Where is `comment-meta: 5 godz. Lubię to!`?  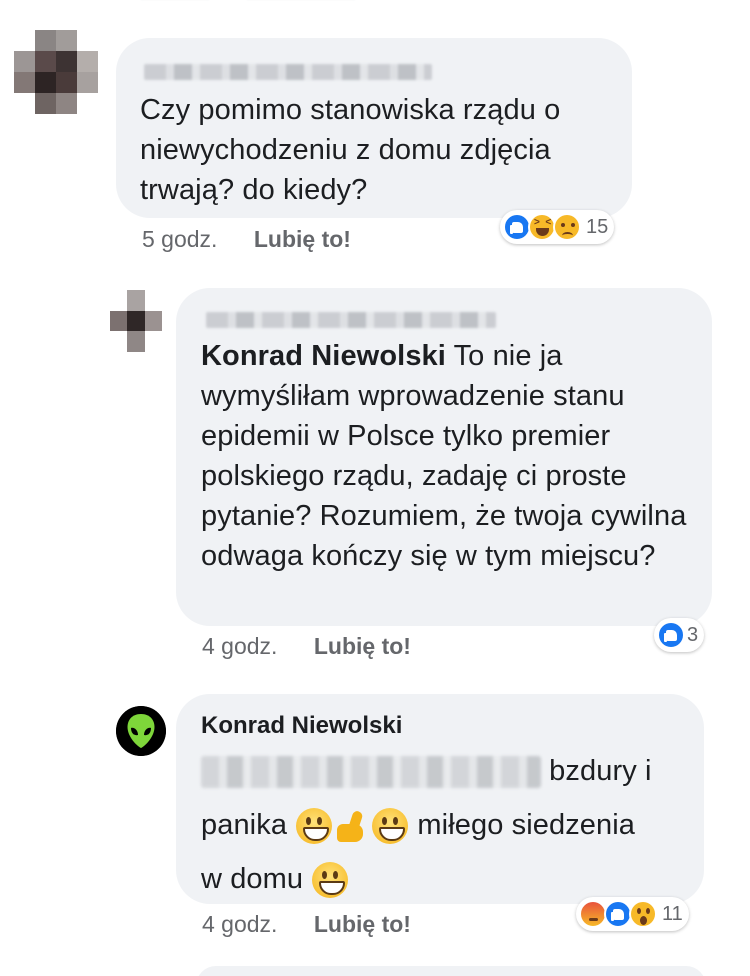
comment-meta: 5 godz. Lubię to! is located at coordinates (246, 239).